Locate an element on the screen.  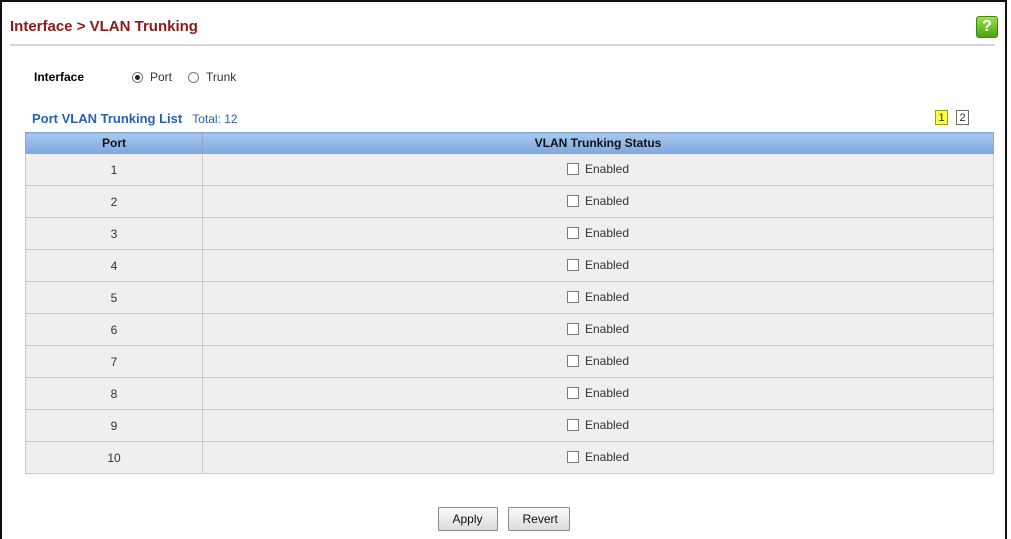
port-cell: 8 is located at coordinates (114, 393).